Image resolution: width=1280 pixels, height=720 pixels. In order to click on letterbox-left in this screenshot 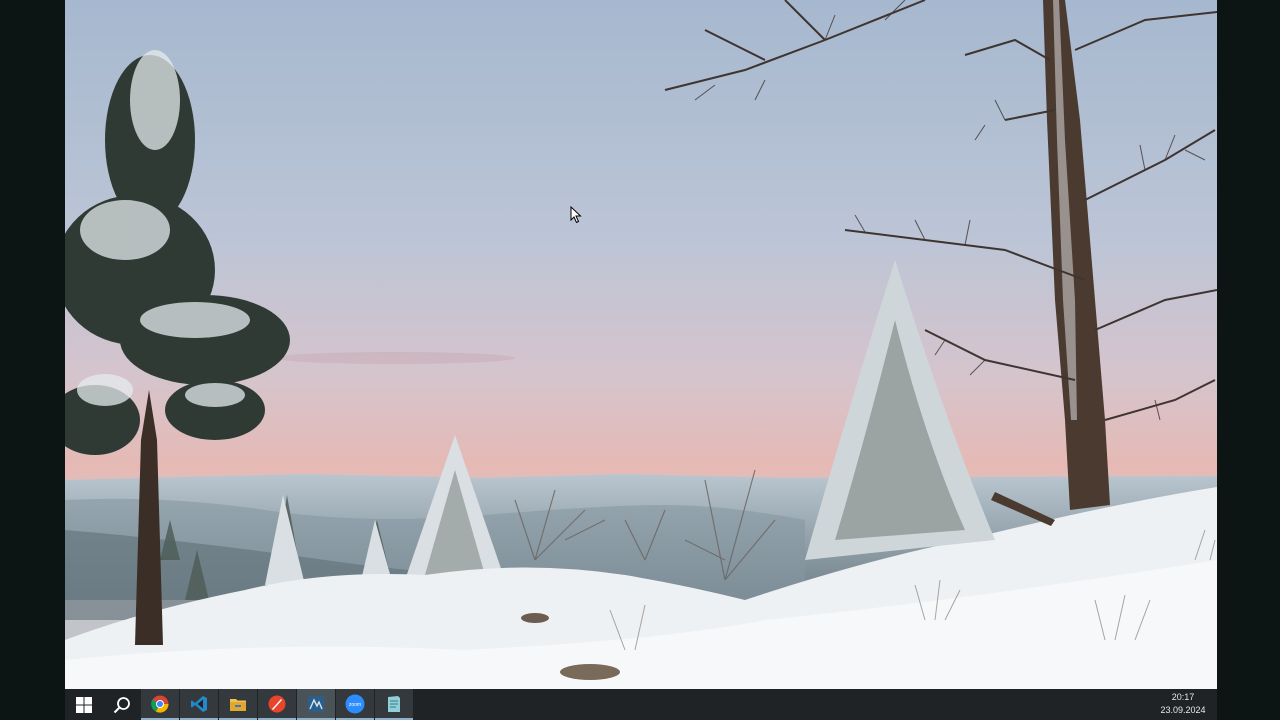, I will do `click(32, 360)`.